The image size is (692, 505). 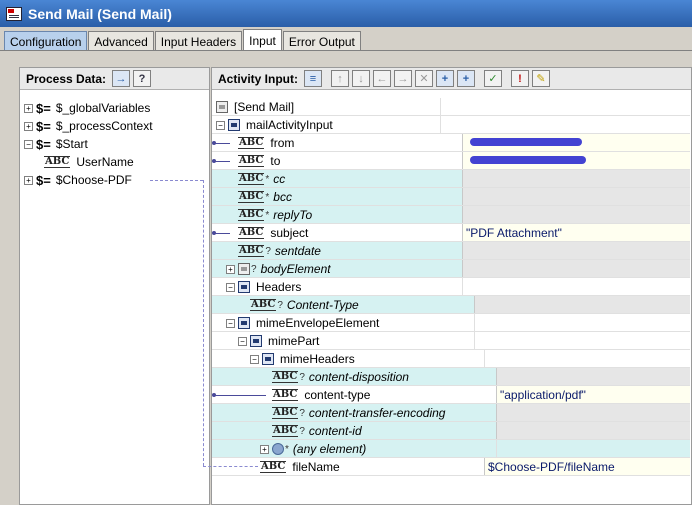 I want to click on warning-icon: !, so click(x=520, y=78).